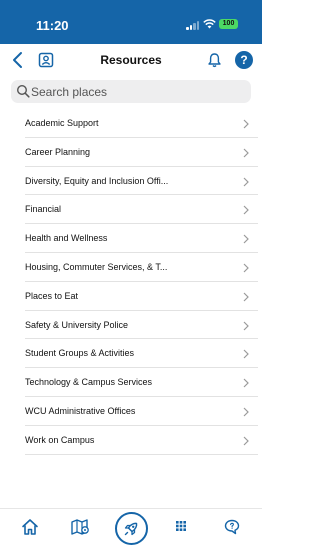 Image resolution: width=320 pixels, height=547 pixels. What do you see at coordinates (52, 25) in the screenshot?
I see `status-time: 11:20` at bounding box center [52, 25].